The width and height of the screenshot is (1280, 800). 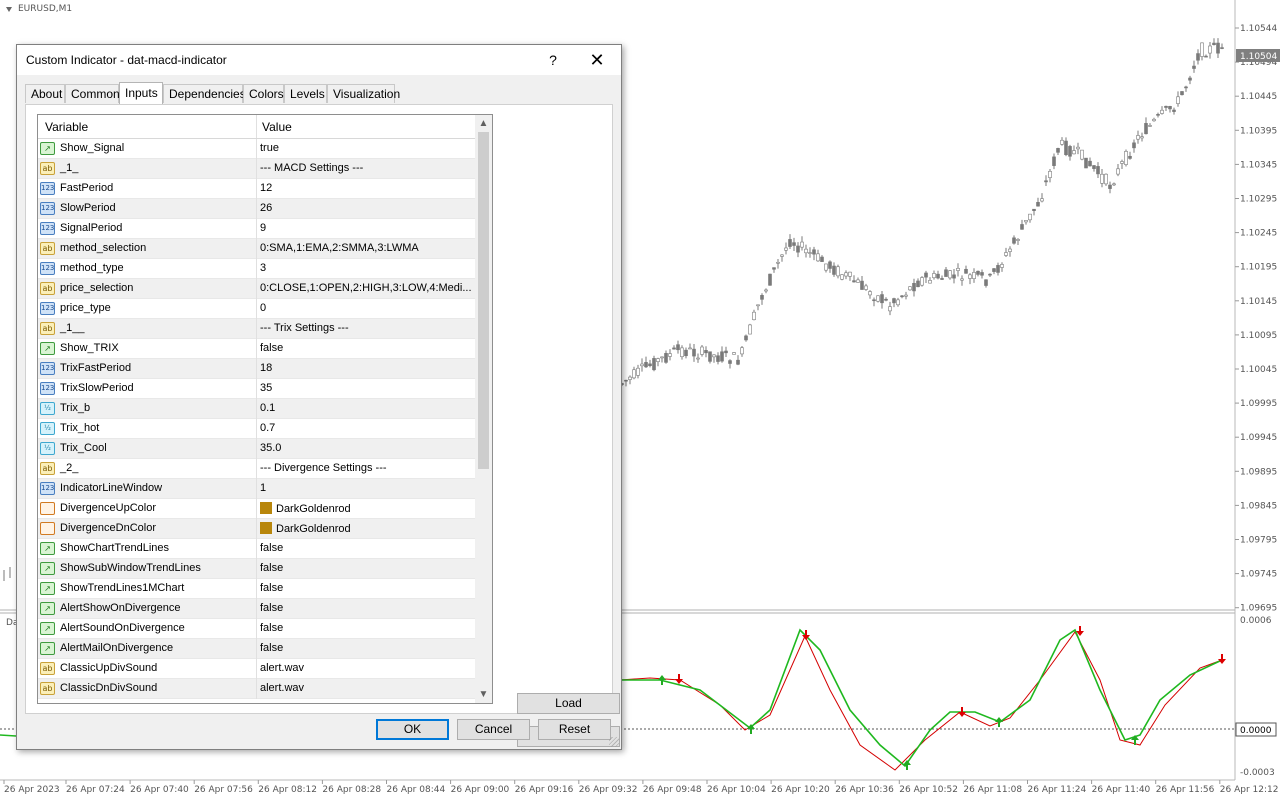 What do you see at coordinates (256, 149) in the screenshot?
I see `grid-row: ↗ Show_Signal true` at bounding box center [256, 149].